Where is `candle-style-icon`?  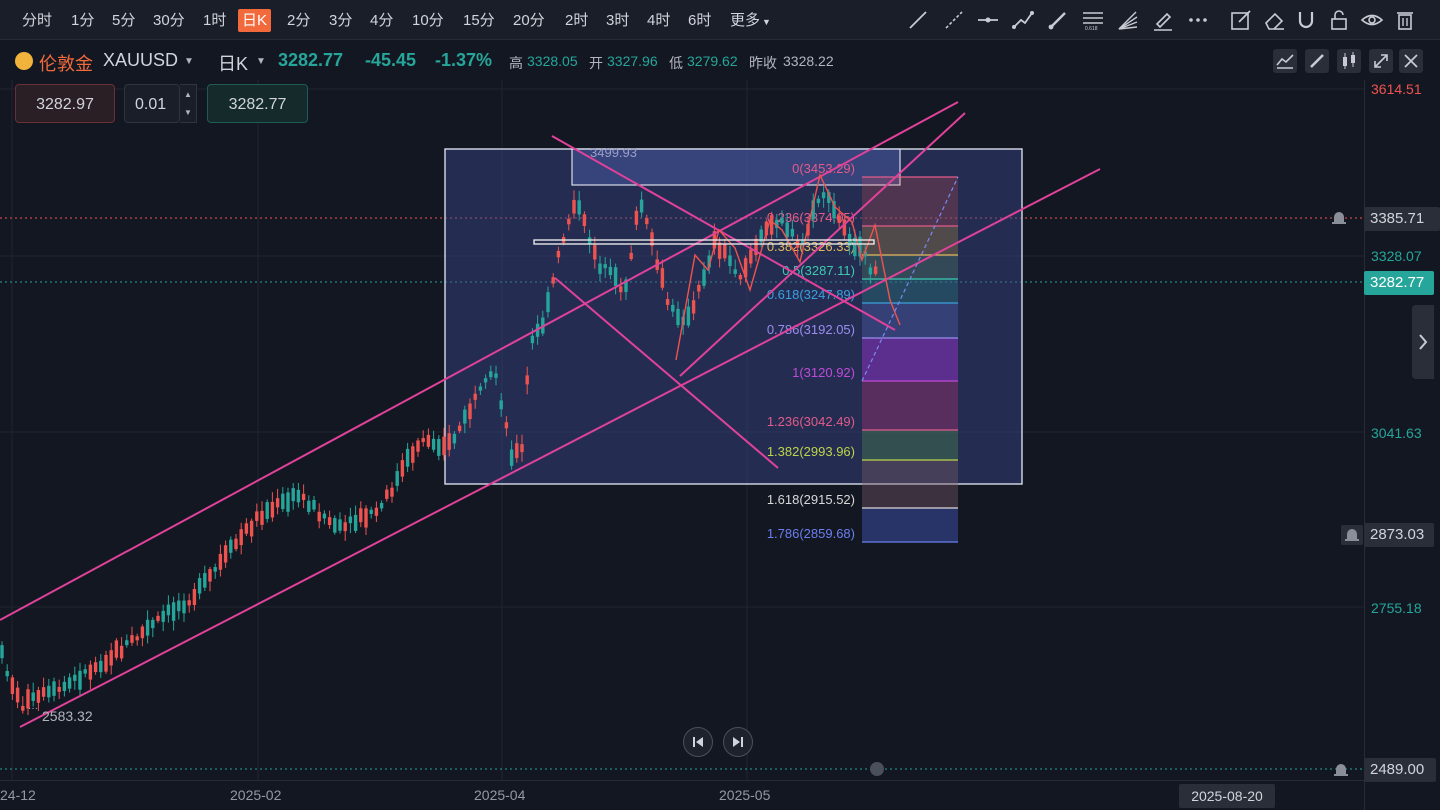
candle-style-icon is located at coordinates (1349, 61).